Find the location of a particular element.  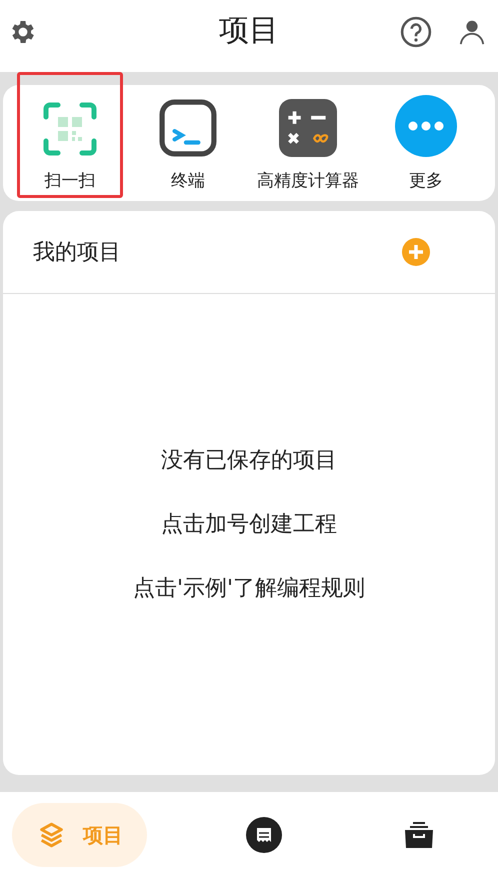

empty-message: 点击加号创建工程 is located at coordinates (249, 524).